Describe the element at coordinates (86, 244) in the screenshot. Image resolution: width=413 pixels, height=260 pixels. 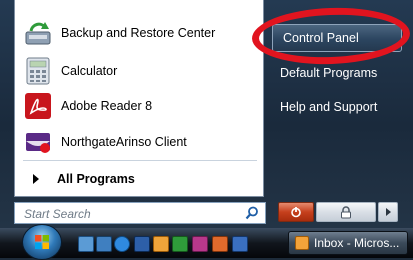
I see `show-desktop-icon` at that location.